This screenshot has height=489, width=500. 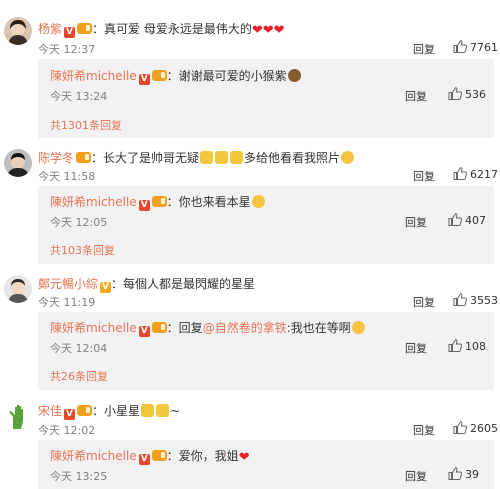 What do you see at coordinates (50, 29) in the screenshot?
I see `username-link: 杨紫` at bounding box center [50, 29].